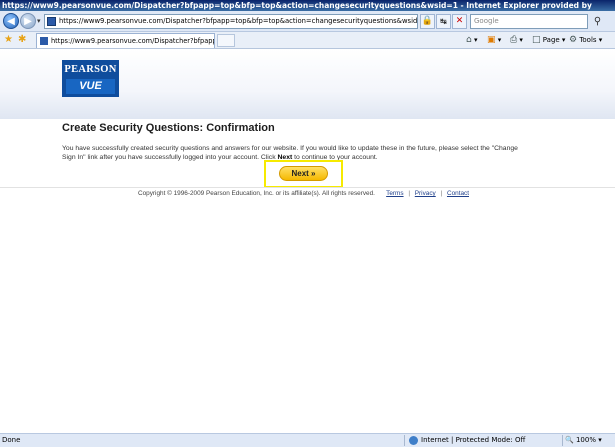 This screenshot has height=447, width=615. What do you see at coordinates (51, 21) in the screenshot?
I see `site-favicon-icon` at bounding box center [51, 21].